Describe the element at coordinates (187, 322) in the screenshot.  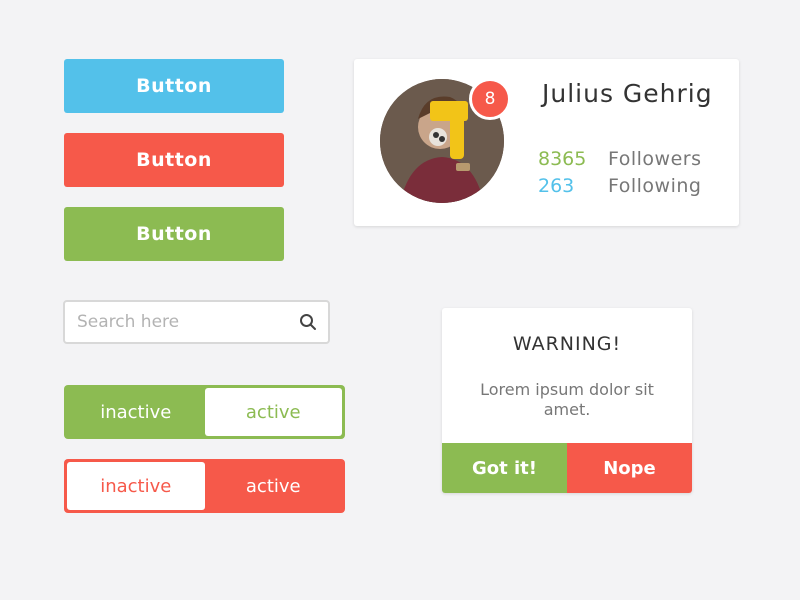
I see `search-input` at that location.